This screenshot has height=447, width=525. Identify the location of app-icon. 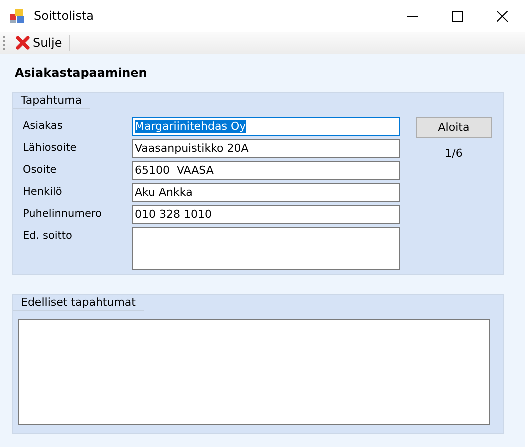
(17, 16).